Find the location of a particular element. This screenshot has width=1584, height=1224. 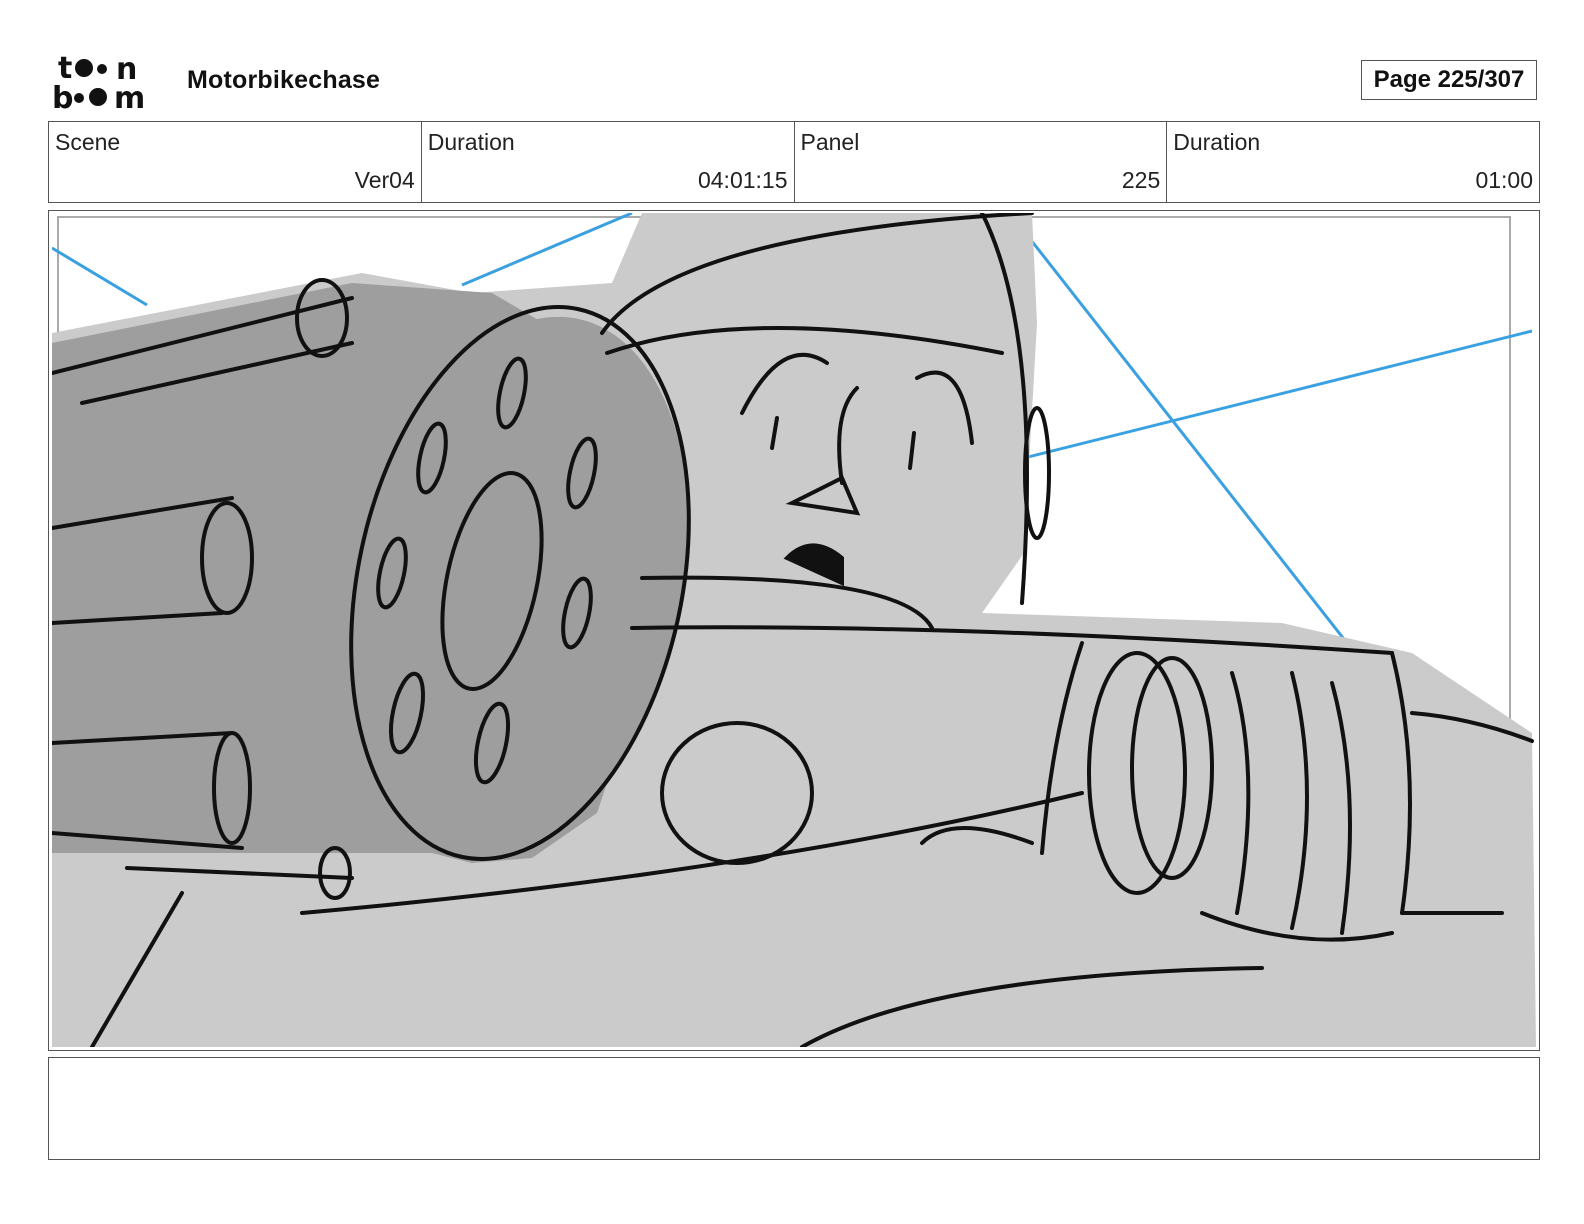

project-title: Motorbikechase is located at coordinates (284, 80).